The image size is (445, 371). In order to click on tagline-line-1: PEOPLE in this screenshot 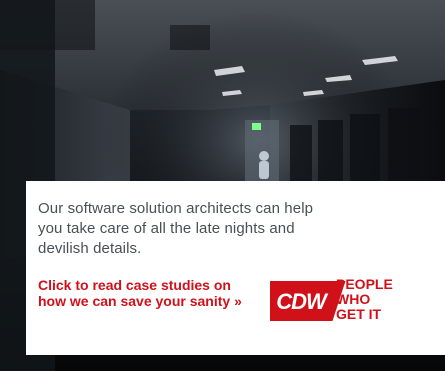, I will do `click(364, 284)`.